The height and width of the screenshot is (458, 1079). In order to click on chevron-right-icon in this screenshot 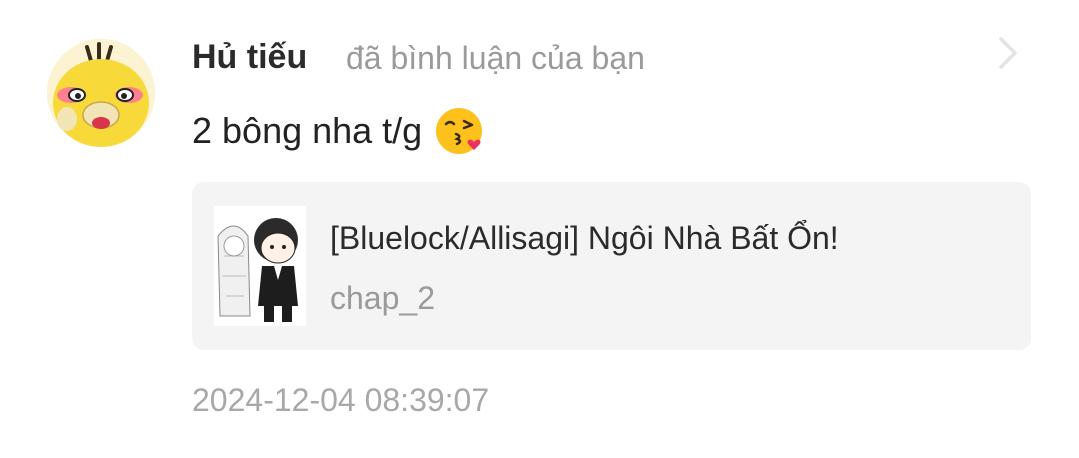, I will do `click(1008, 53)`.